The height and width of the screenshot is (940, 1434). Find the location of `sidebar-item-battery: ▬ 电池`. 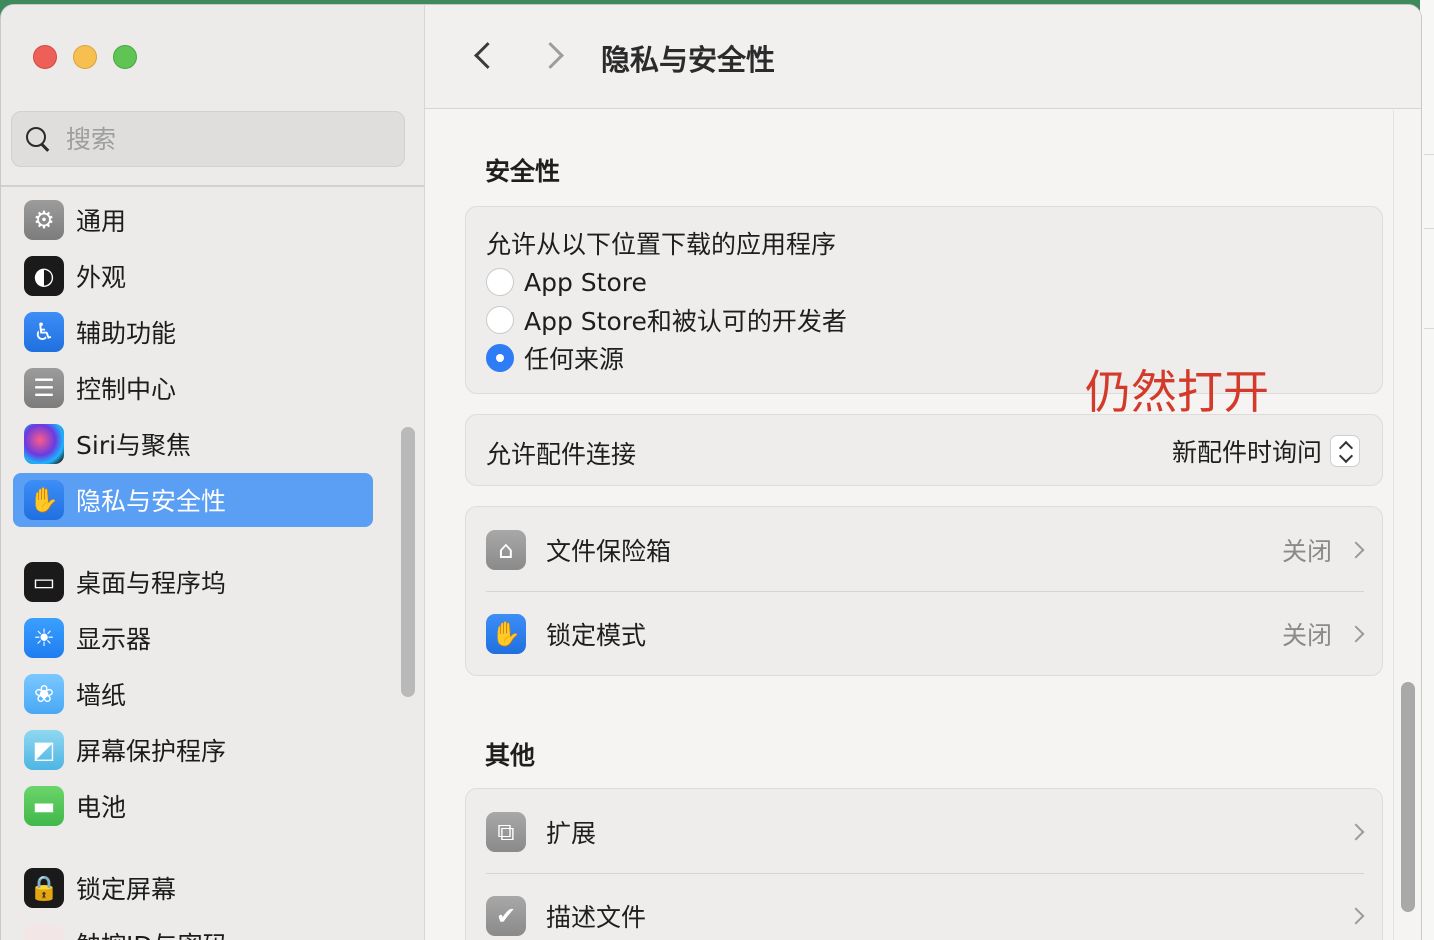

sidebar-item-battery: ▬ 电池 is located at coordinates (193, 806).